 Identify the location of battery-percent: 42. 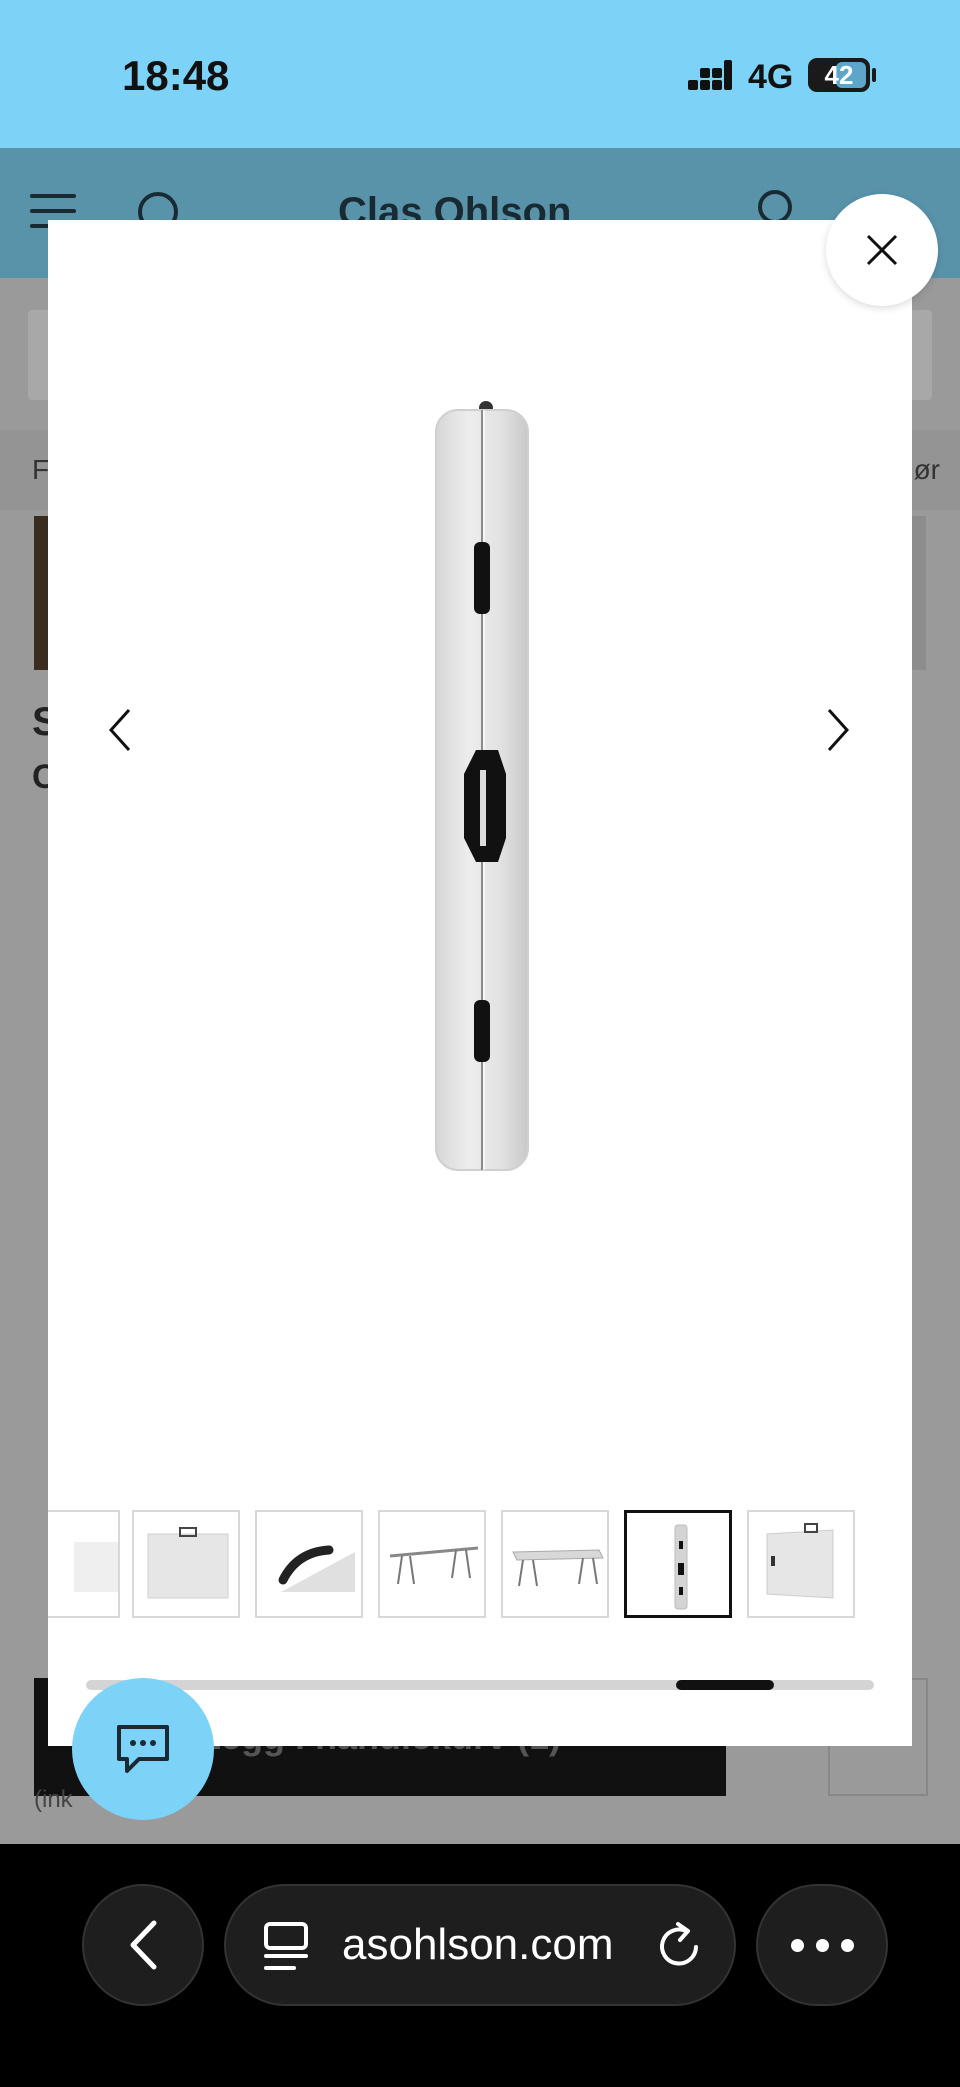
(839, 74).